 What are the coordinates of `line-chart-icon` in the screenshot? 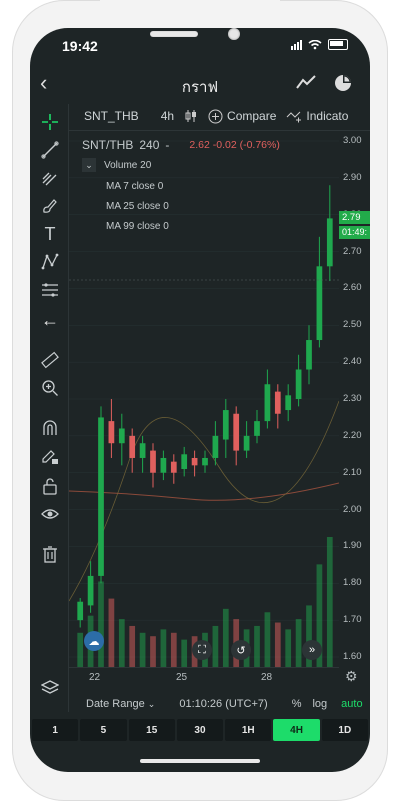 It's located at (306, 82).